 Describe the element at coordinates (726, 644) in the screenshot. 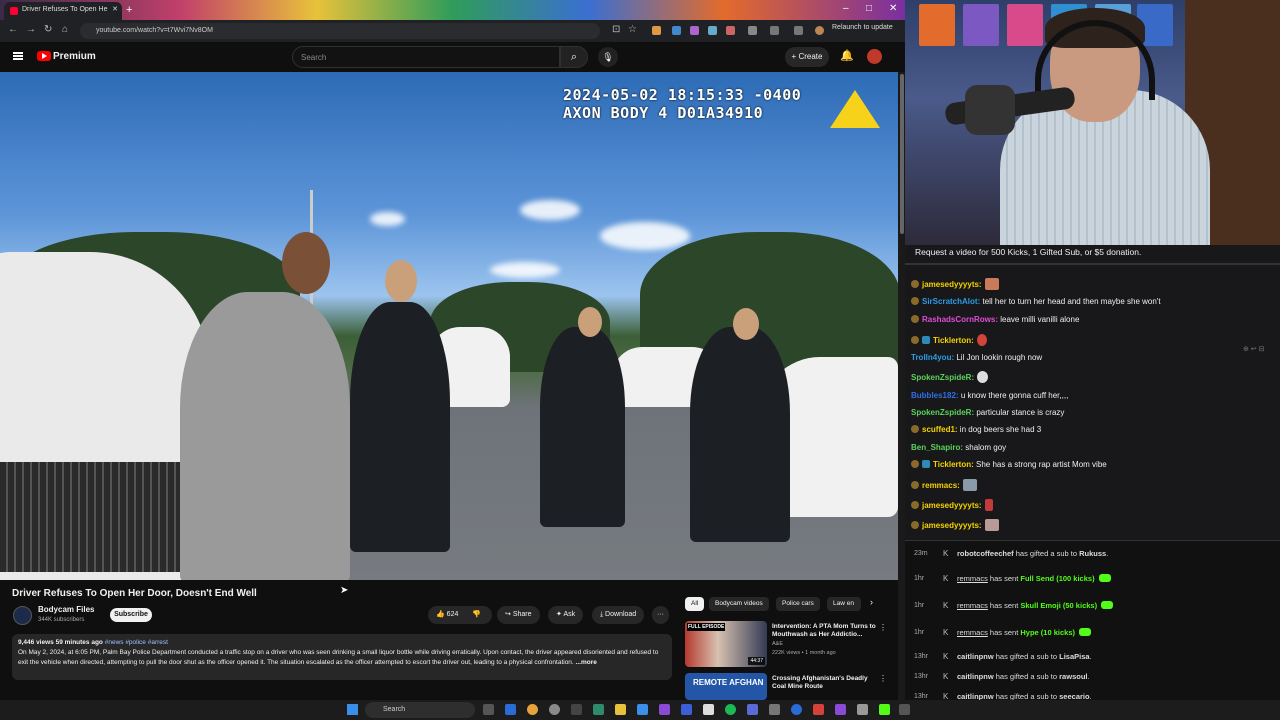

I see `rec-thumbnail: FULL EPISODE 44:37` at that location.